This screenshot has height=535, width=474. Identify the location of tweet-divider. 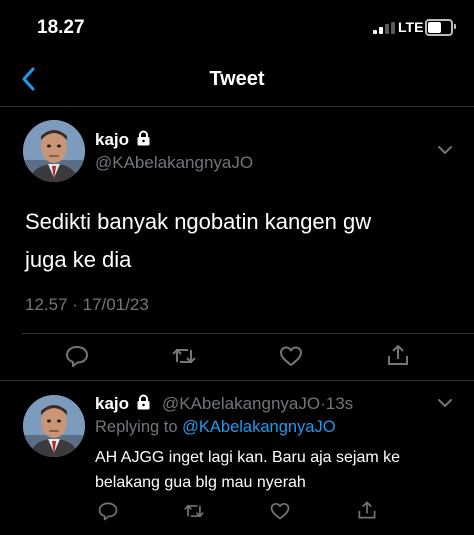
(237, 380).